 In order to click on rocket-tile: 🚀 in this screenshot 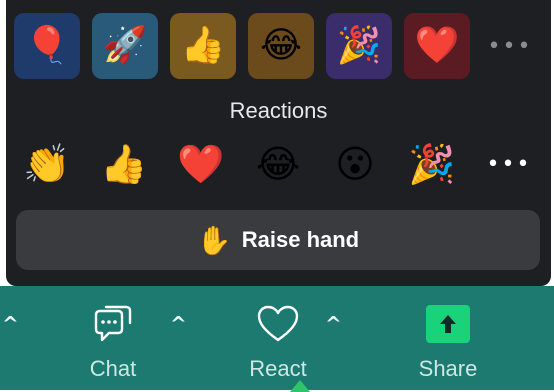, I will do `click(125, 46)`.